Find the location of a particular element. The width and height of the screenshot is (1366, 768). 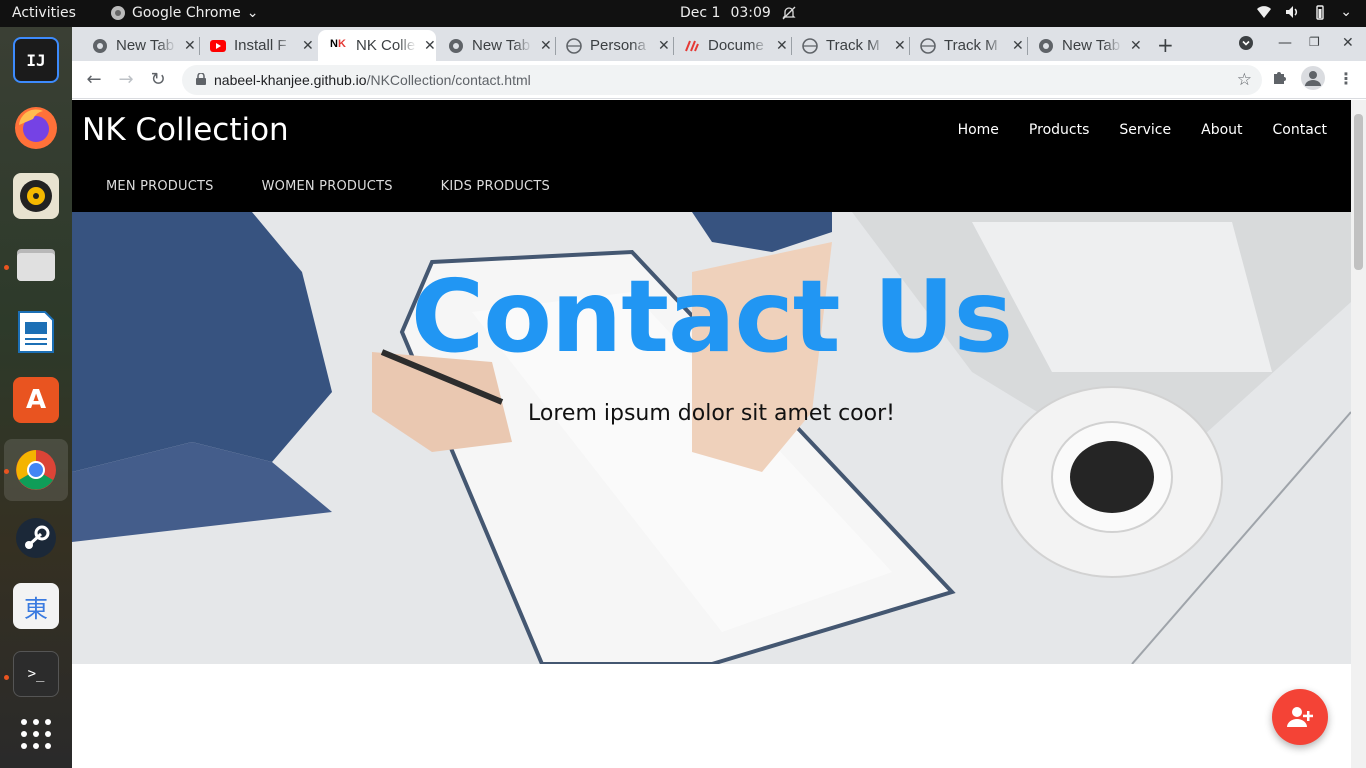

dock: IJ A 東 >_ is located at coordinates (36, 397).